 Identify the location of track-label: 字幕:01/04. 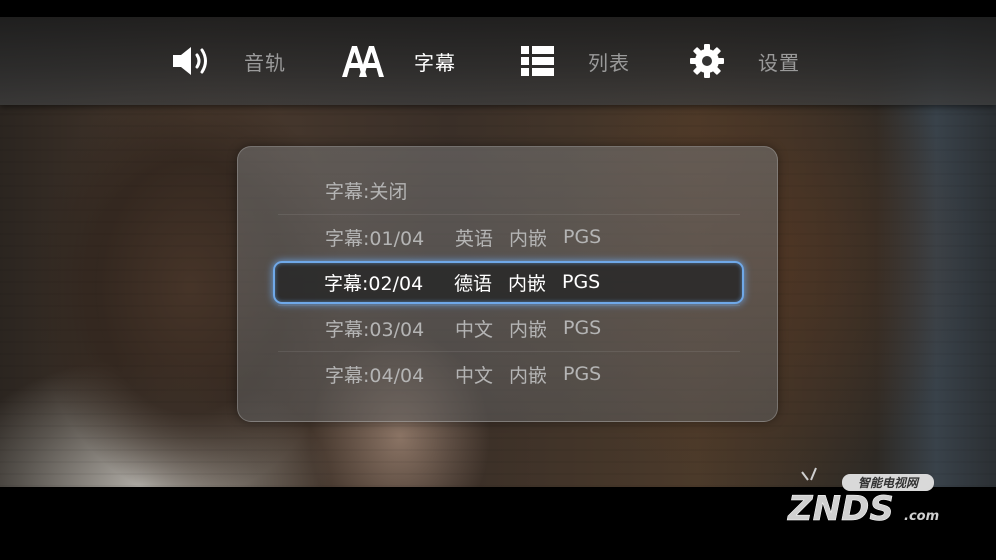
(375, 238).